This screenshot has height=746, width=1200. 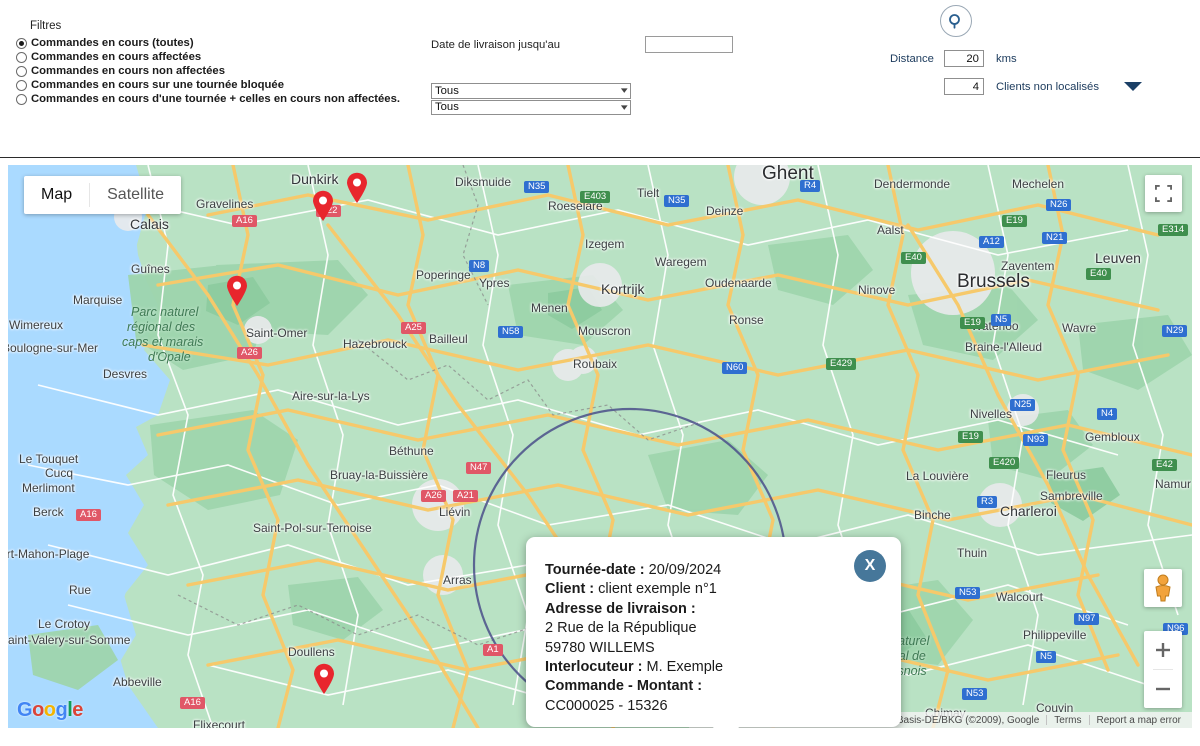 I want to click on radio-label: Commandes en cours (toutes), so click(x=112, y=42).